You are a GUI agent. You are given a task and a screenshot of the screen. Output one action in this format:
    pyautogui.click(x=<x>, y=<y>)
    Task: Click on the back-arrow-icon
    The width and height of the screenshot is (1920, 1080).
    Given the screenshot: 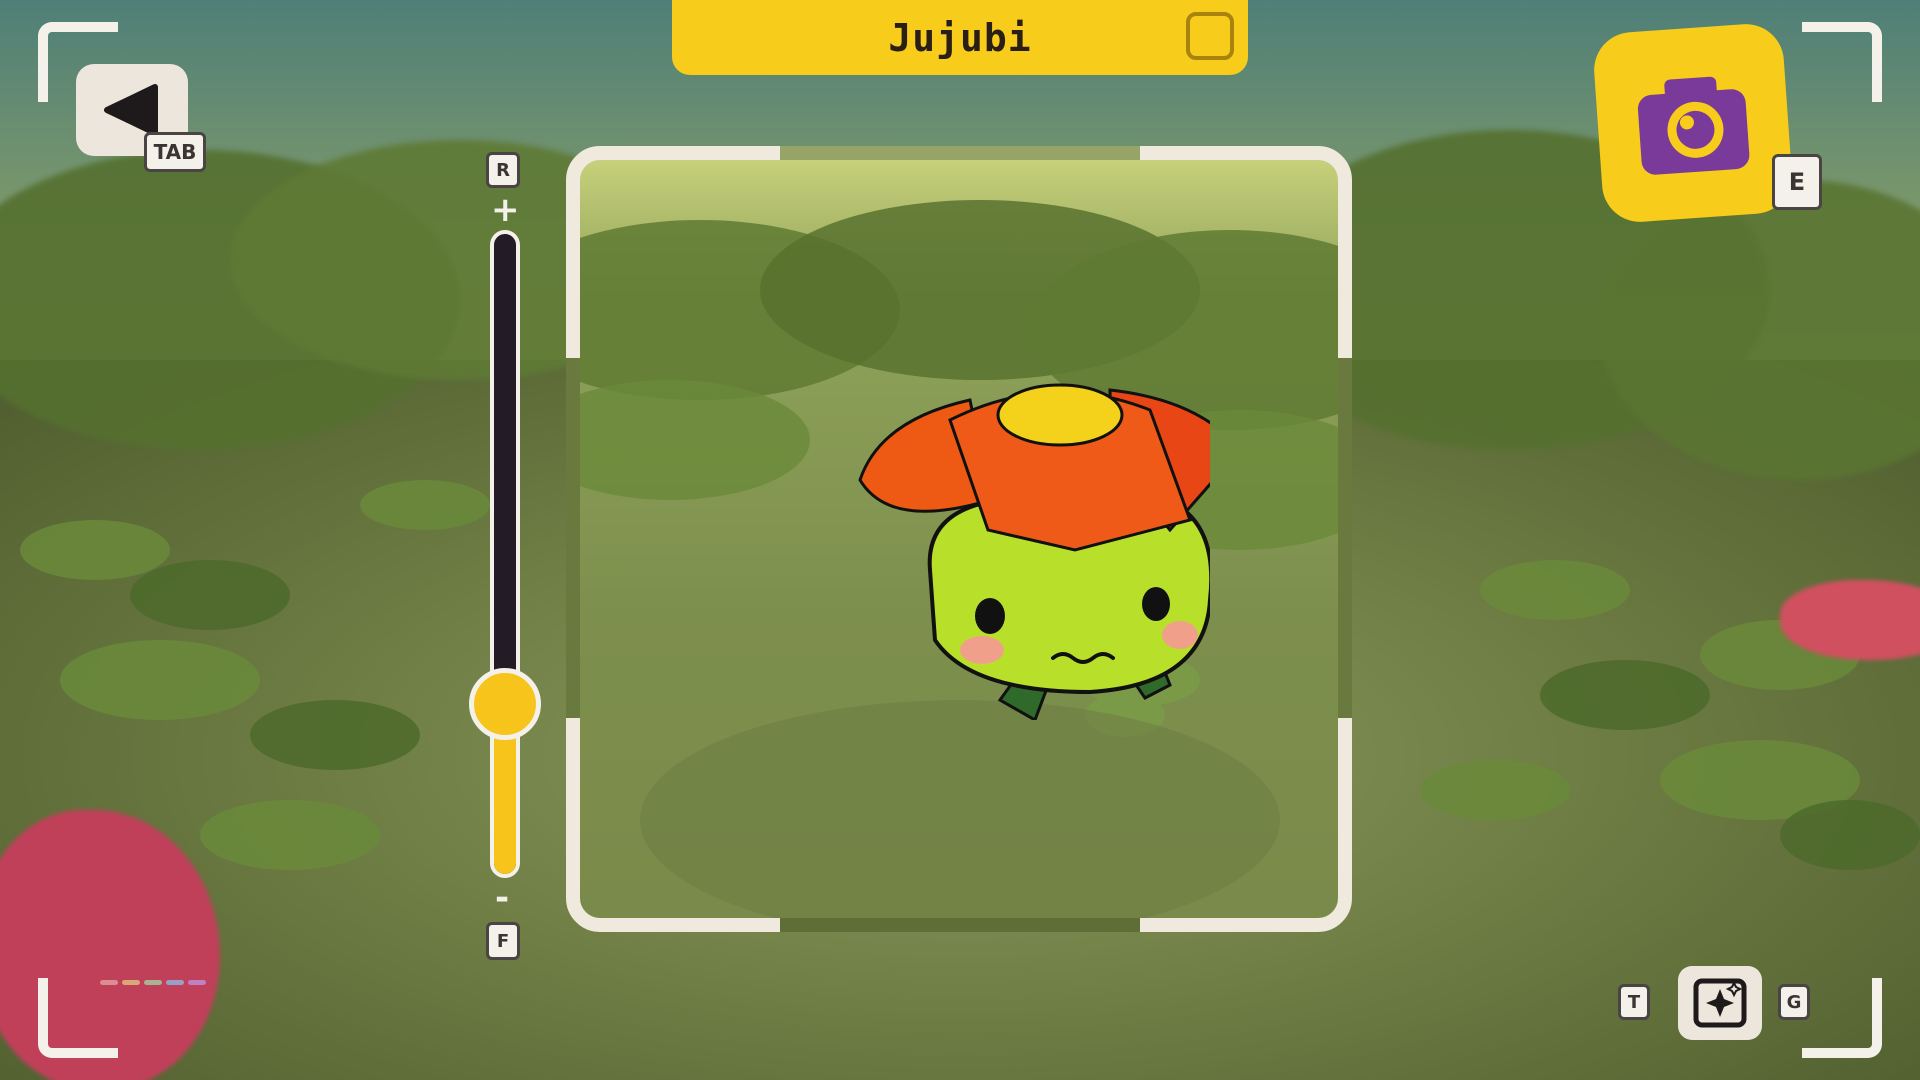 What is the action you would take?
    pyautogui.click(x=131, y=110)
    